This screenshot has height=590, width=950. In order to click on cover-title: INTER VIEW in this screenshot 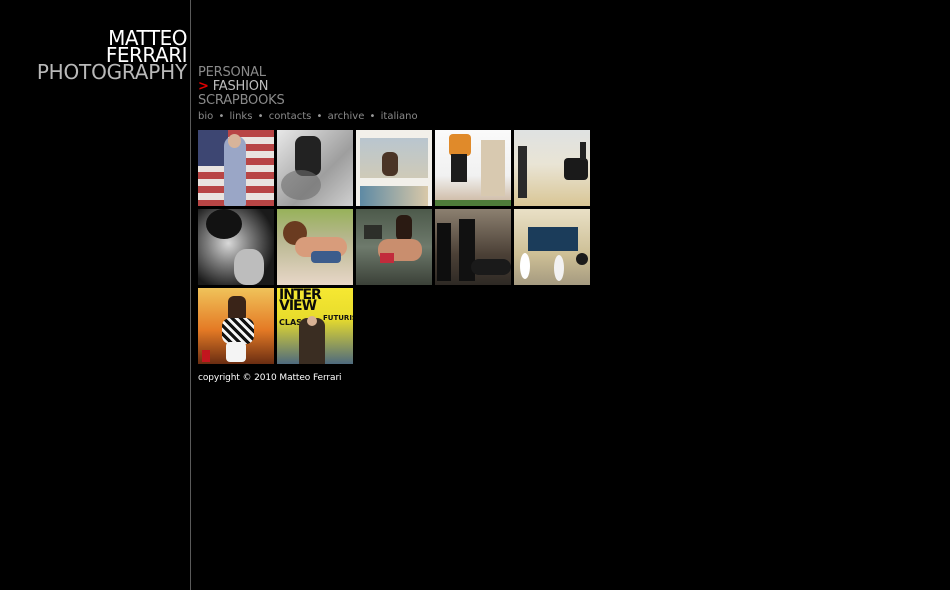, I will do `click(300, 301)`.